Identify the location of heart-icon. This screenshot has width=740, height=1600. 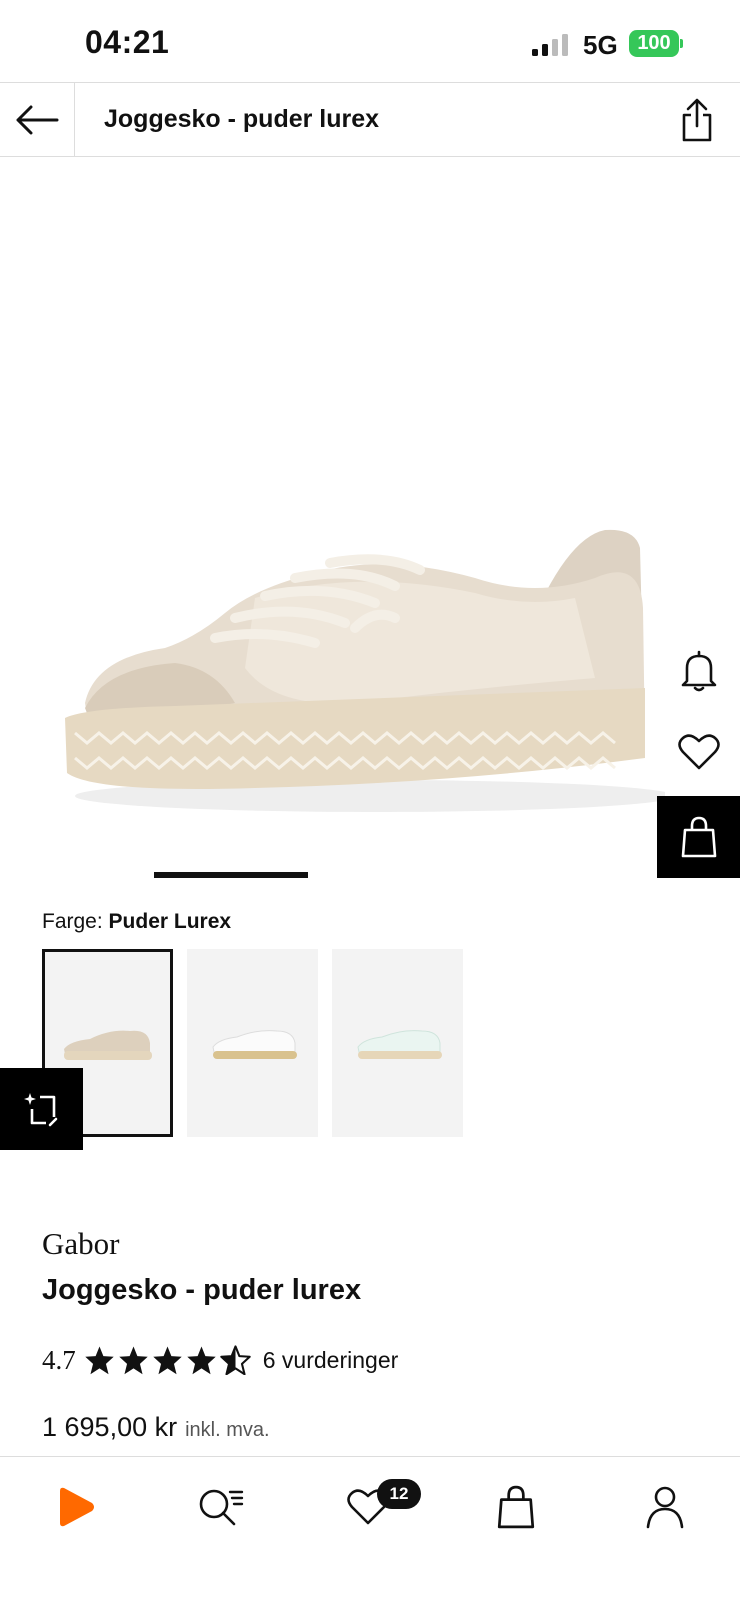
(698, 752).